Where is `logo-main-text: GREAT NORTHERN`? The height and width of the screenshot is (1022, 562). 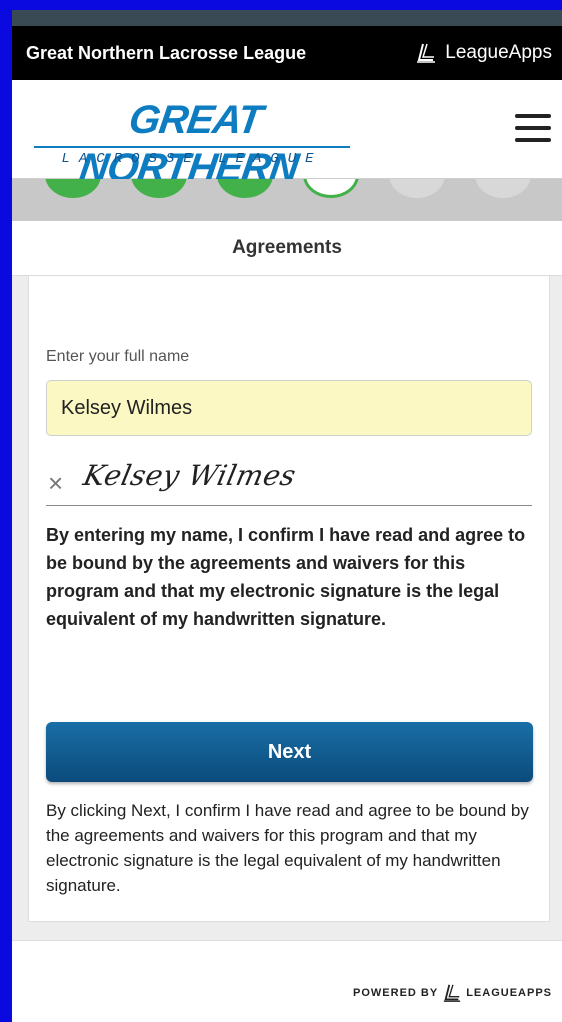
logo-main-text: GREAT NORTHERN is located at coordinates (188, 144).